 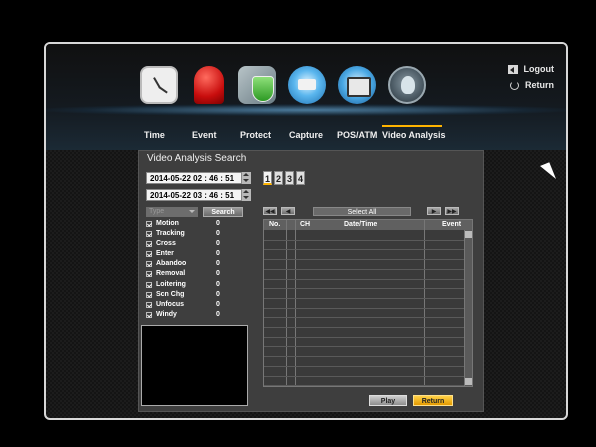 I want to click on event-row-enter: Enter 0, so click(x=194, y=254).